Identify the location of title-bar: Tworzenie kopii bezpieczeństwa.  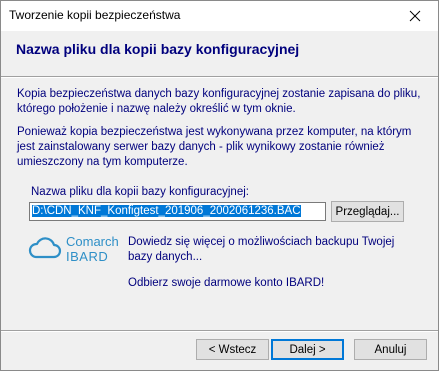
(219, 16).